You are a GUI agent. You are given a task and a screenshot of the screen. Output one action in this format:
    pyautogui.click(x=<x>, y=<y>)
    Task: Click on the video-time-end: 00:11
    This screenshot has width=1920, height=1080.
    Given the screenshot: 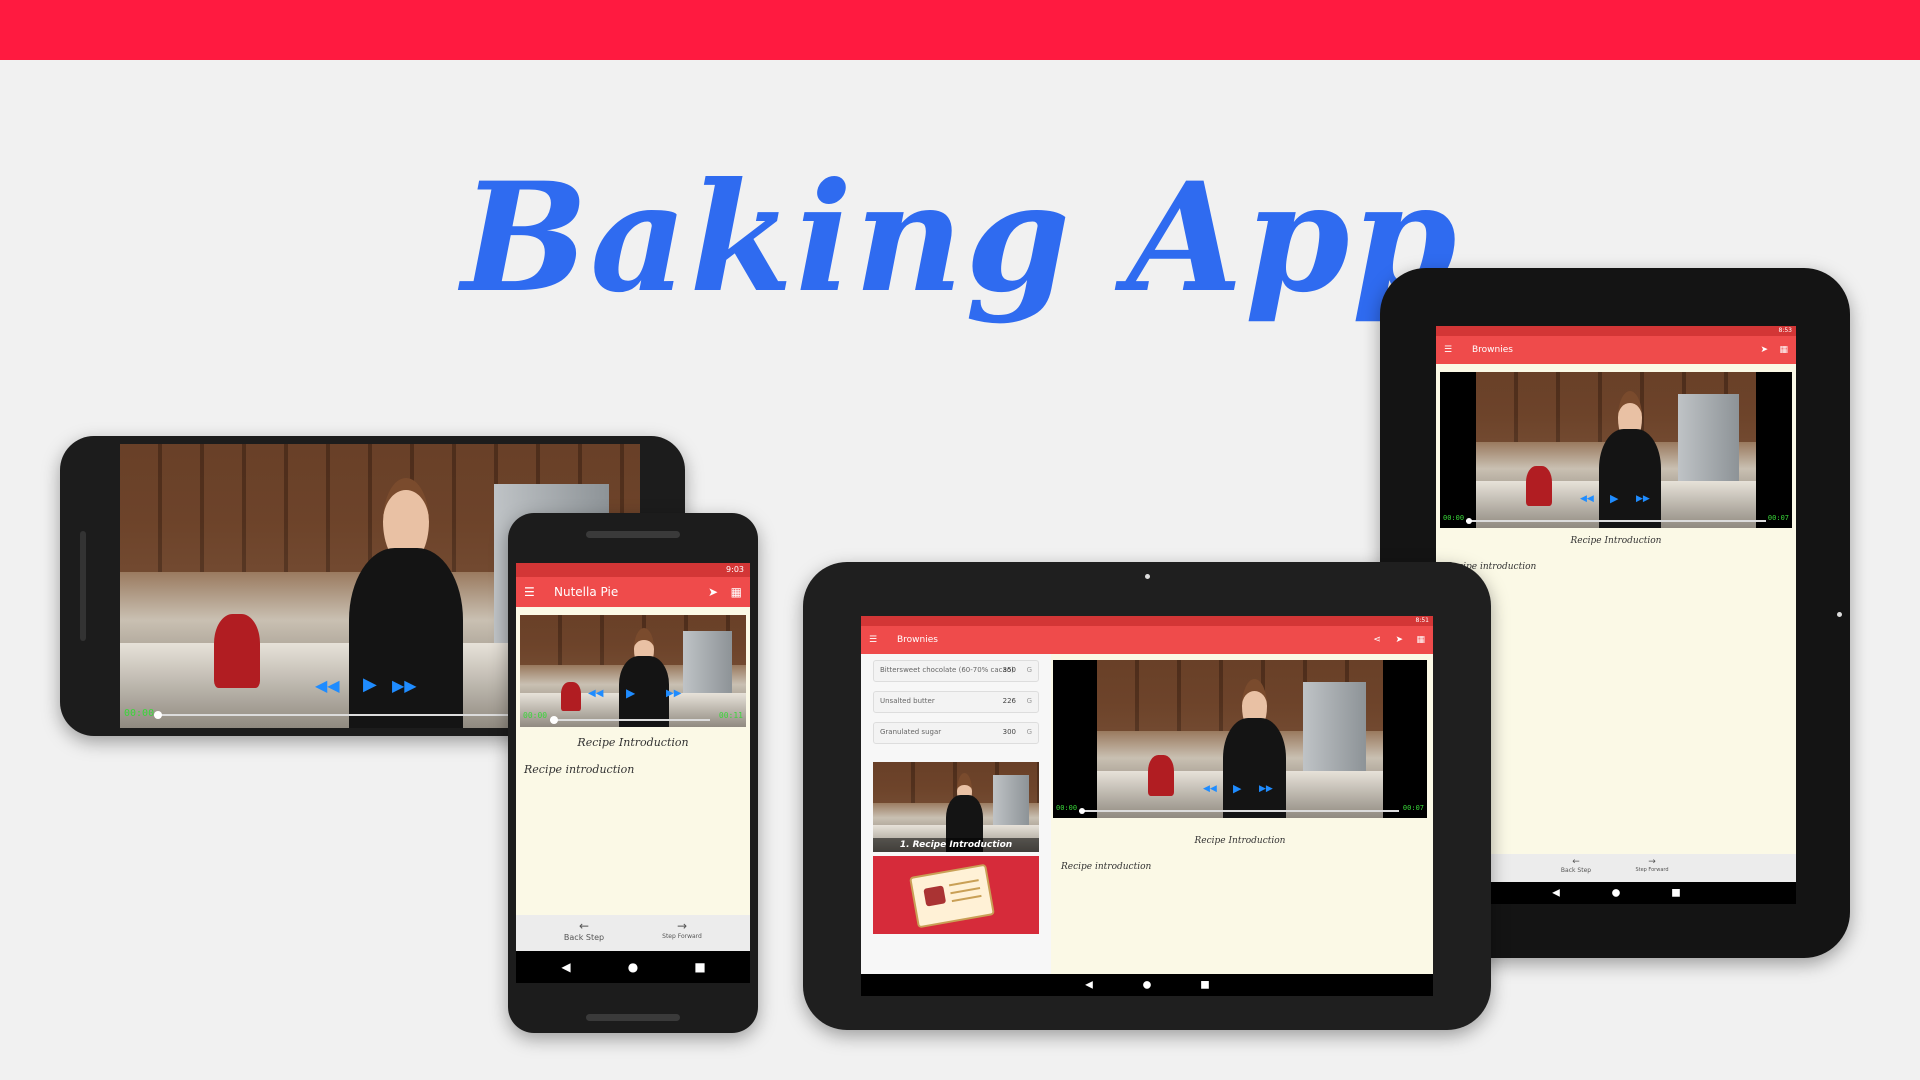 What is the action you would take?
    pyautogui.click(x=730, y=715)
    